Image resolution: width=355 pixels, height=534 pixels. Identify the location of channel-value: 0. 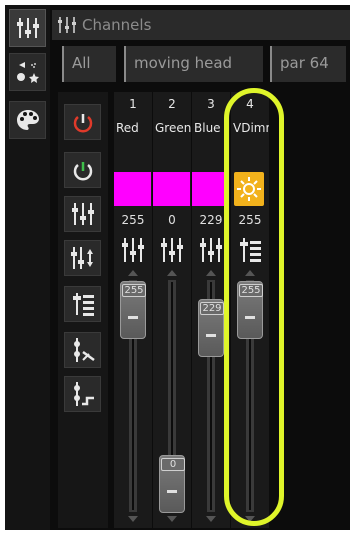
(172, 220).